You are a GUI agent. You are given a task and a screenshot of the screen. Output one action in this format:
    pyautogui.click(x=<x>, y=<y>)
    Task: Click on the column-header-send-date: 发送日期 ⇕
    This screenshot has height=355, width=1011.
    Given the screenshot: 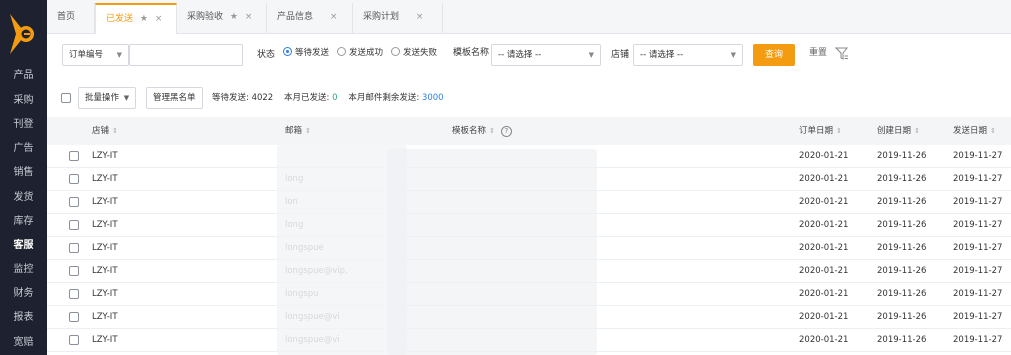 What is the action you would take?
    pyautogui.click(x=974, y=131)
    